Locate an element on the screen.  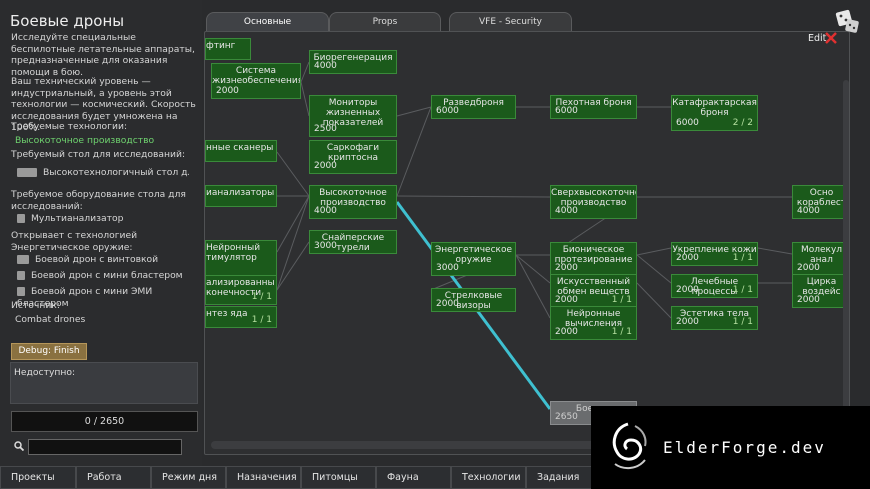
search-icon is located at coordinates (19, 446).